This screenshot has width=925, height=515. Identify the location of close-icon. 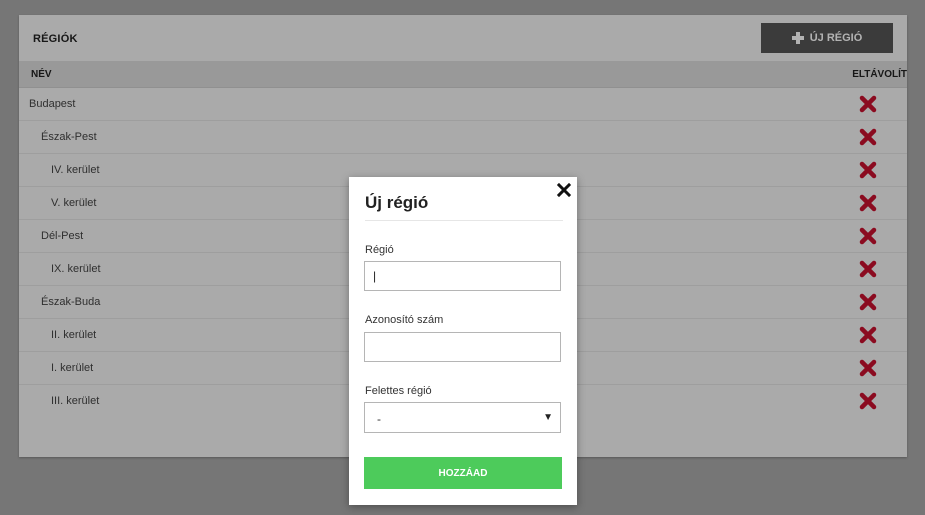
(564, 190).